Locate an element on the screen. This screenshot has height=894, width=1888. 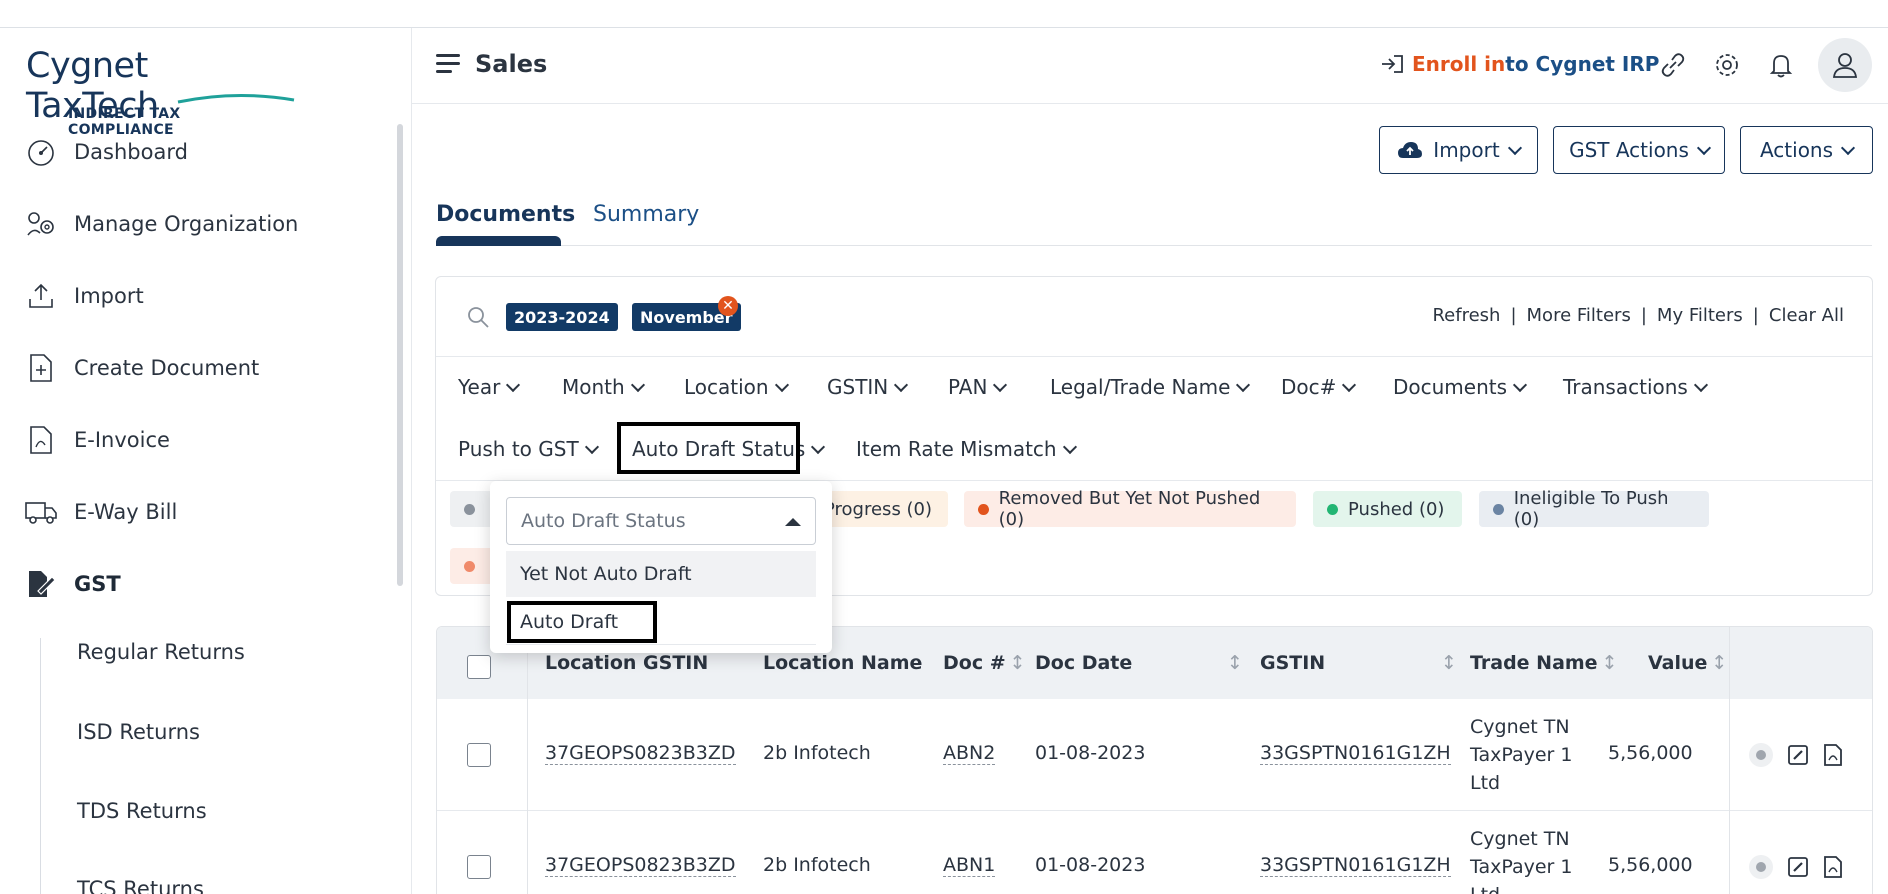
cloud-upload-icon is located at coordinates (1410, 150).